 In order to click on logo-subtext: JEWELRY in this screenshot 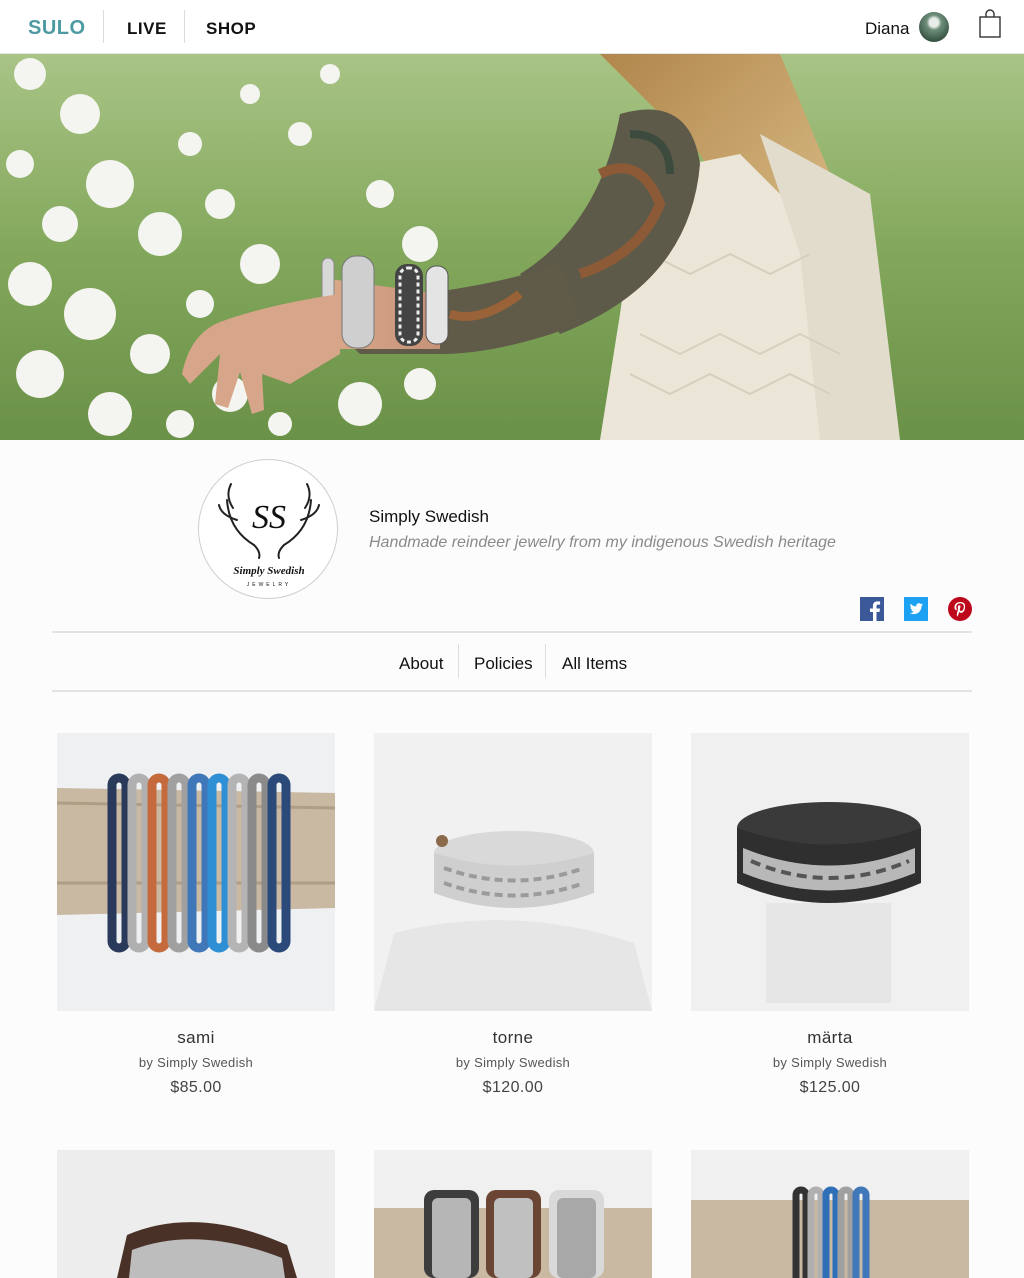, I will do `click(269, 585)`.